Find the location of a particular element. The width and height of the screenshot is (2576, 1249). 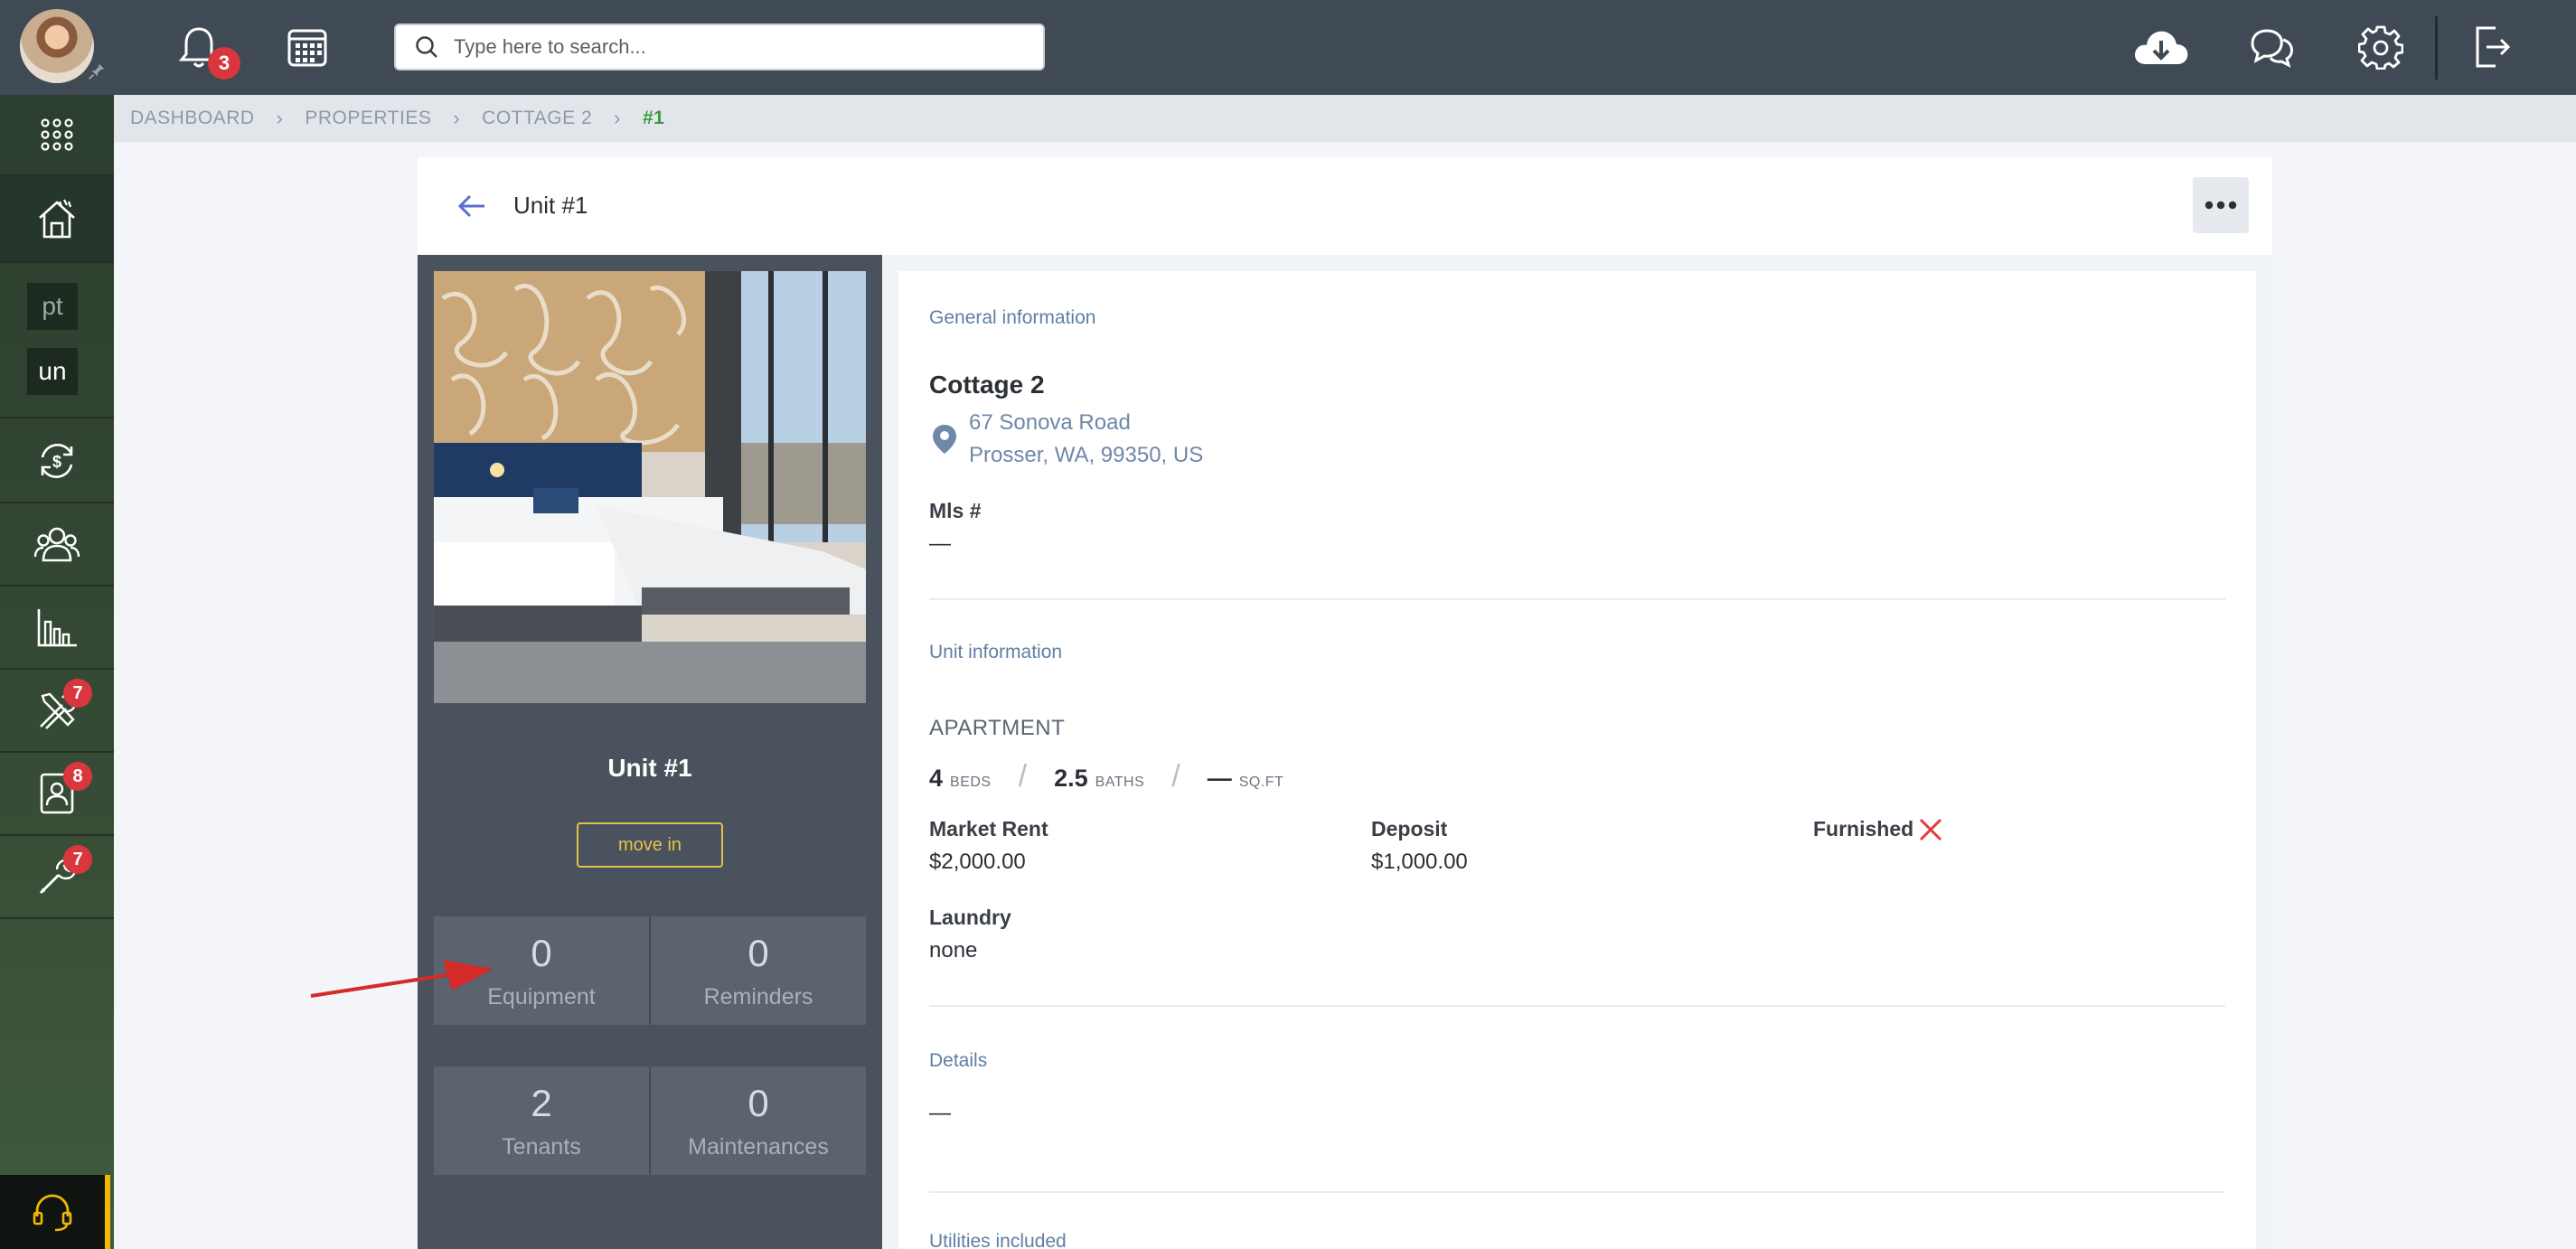

unit-name: Unit #1 is located at coordinates (649, 768).